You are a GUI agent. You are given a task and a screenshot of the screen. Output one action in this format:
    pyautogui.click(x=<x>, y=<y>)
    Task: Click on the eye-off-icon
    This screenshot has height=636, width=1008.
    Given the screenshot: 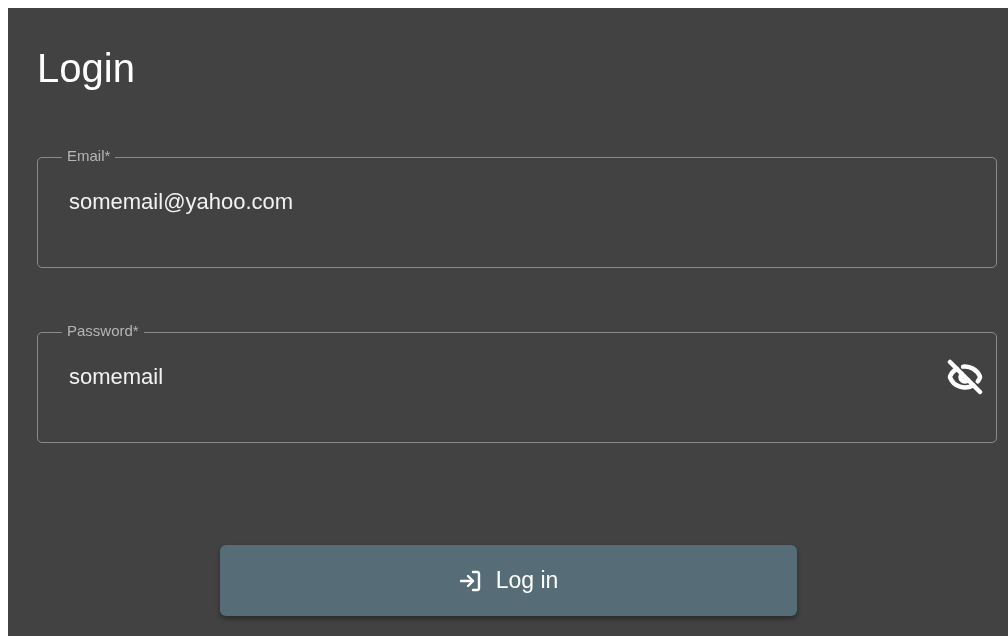 What is the action you would take?
    pyautogui.click(x=965, y=377)
    